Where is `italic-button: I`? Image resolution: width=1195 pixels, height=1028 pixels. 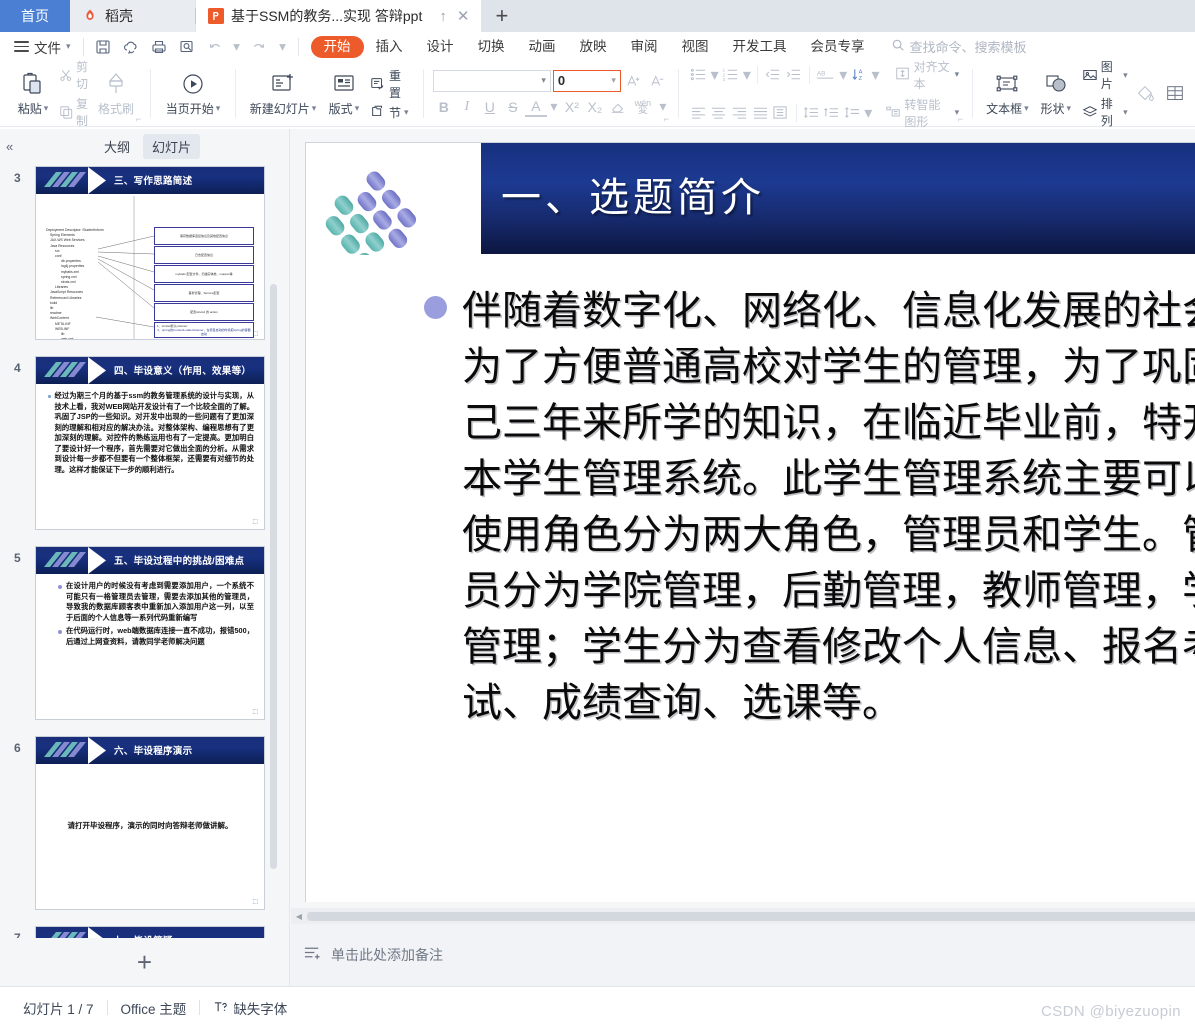
italic-button: I is located at coordinates (467, 107).